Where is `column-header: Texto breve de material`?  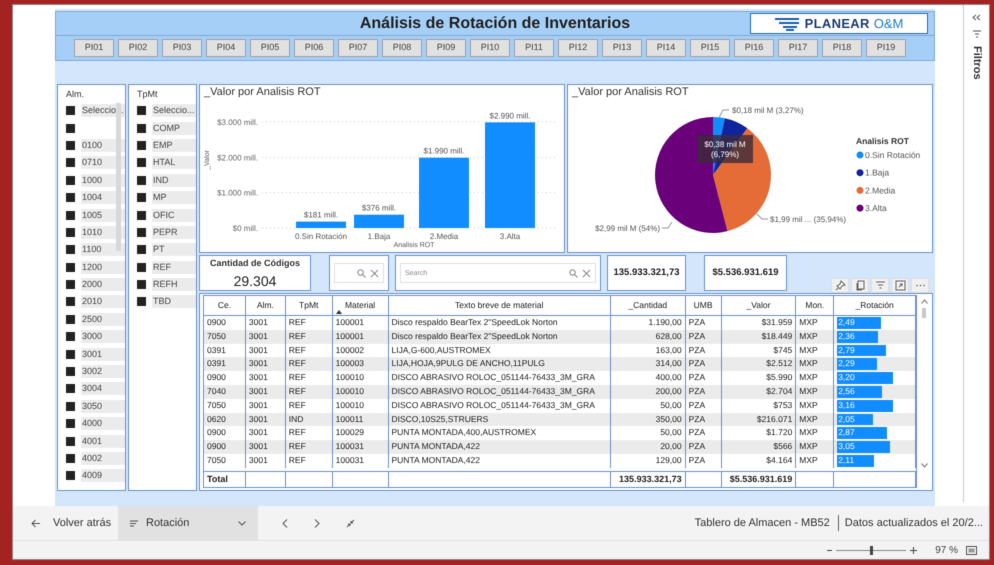
column-header: Texto breve de material is located at coordinates (499, 305).